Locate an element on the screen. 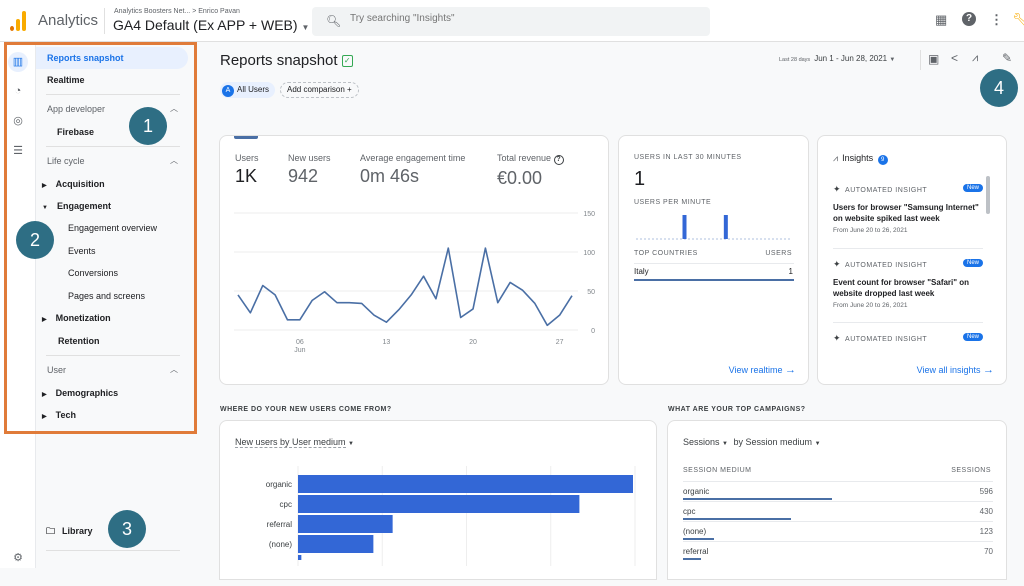 The width and height of the screenshot is (1024, 586). view-all-insights-link: View all insights → is located at coordinates (955, 370).